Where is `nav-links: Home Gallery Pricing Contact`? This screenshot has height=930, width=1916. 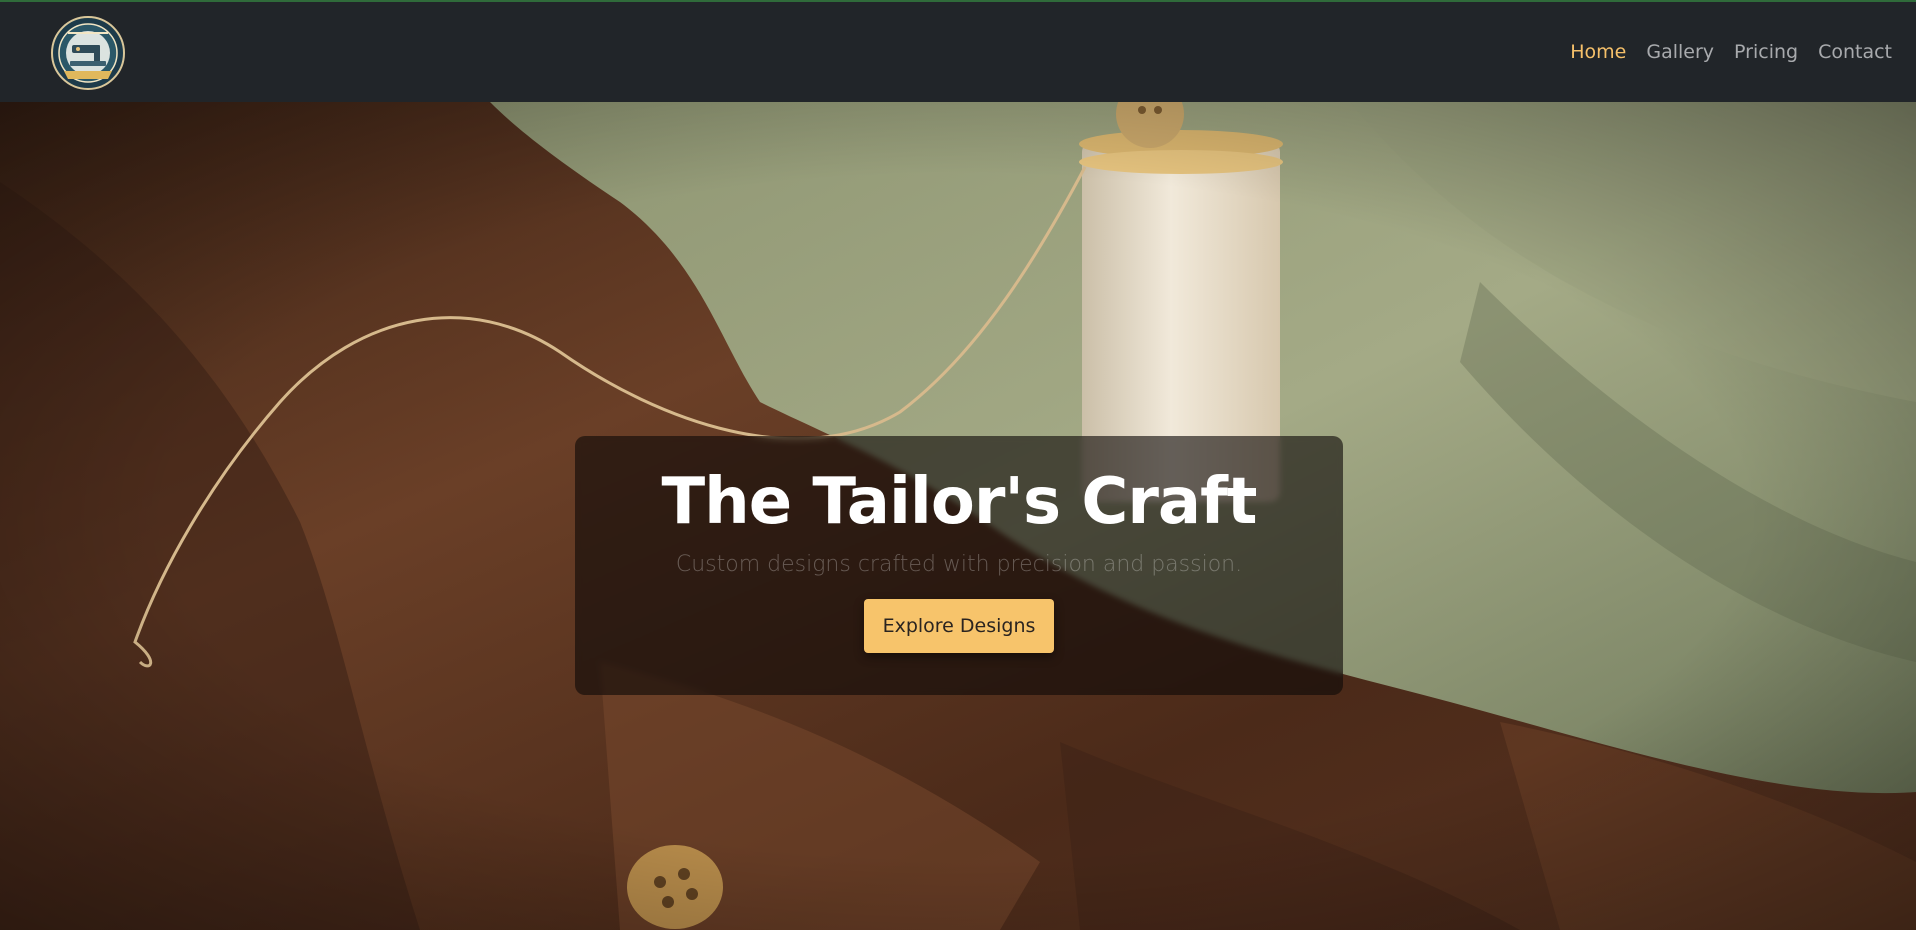 nav-links: Home Gallery Pricing Contact is located at coordinates (1721, 52).